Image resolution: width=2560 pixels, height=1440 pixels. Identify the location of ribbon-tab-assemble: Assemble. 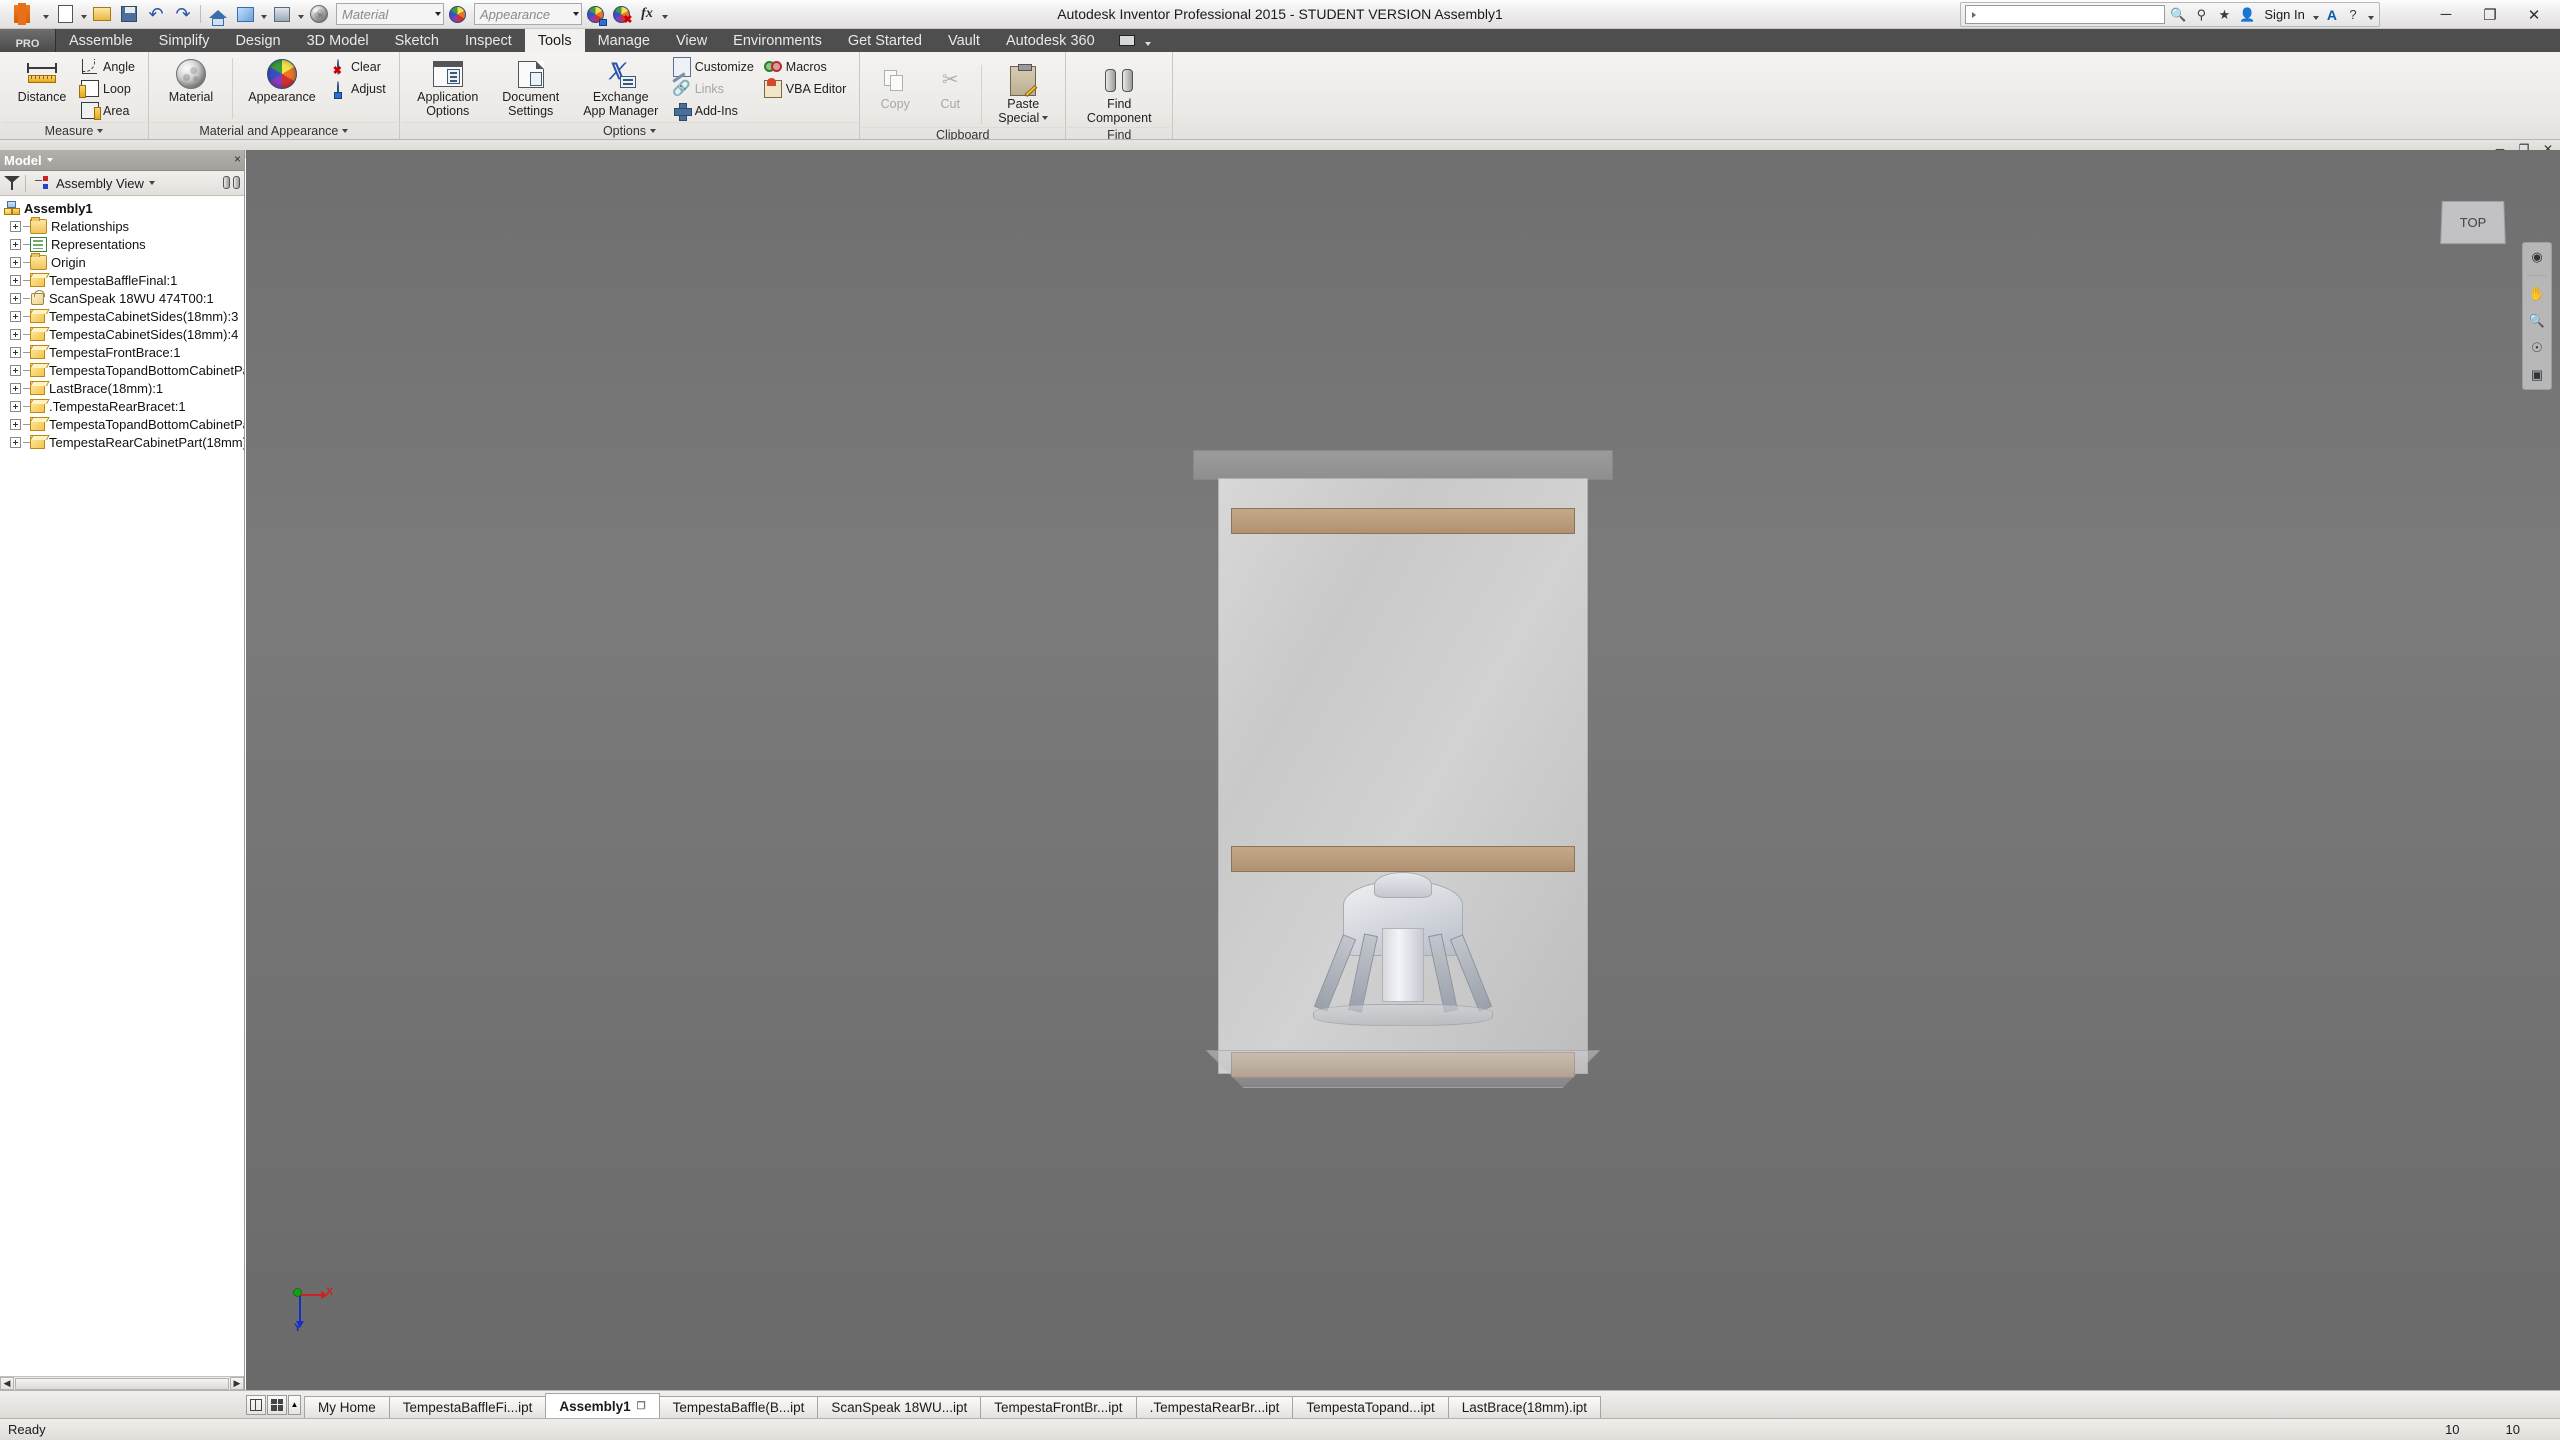
(101, 40).